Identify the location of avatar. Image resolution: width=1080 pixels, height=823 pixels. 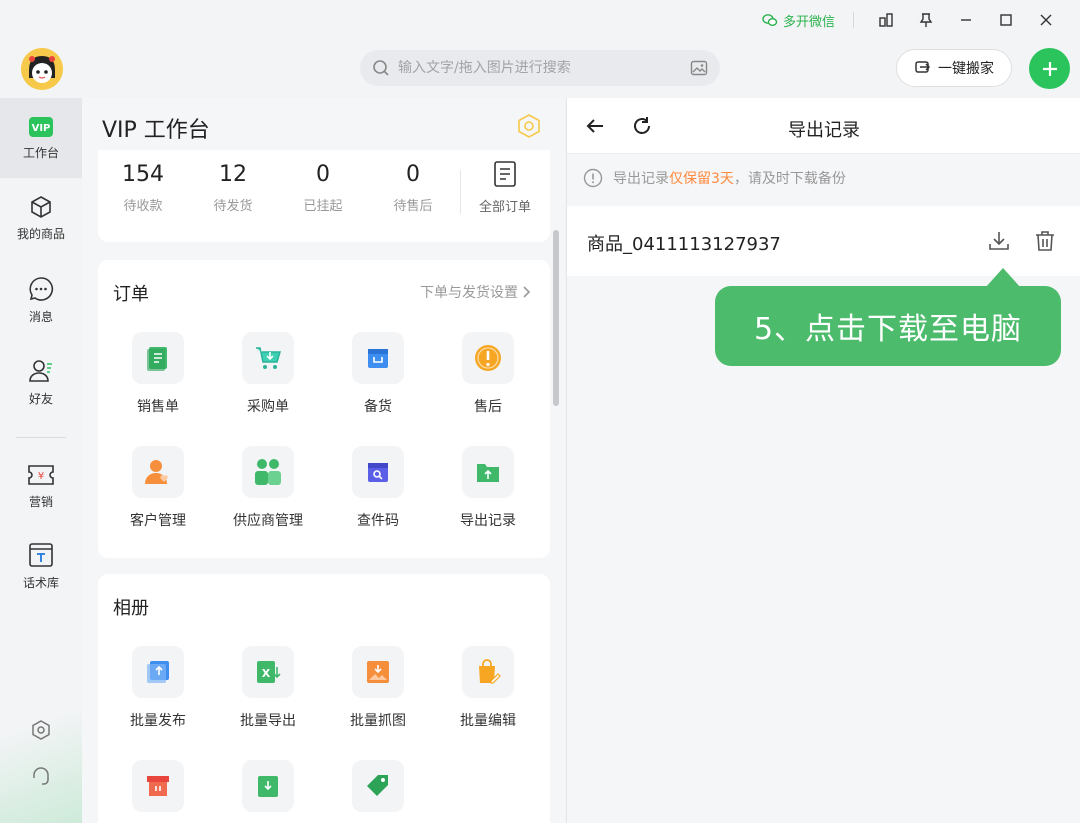
(42, 69).